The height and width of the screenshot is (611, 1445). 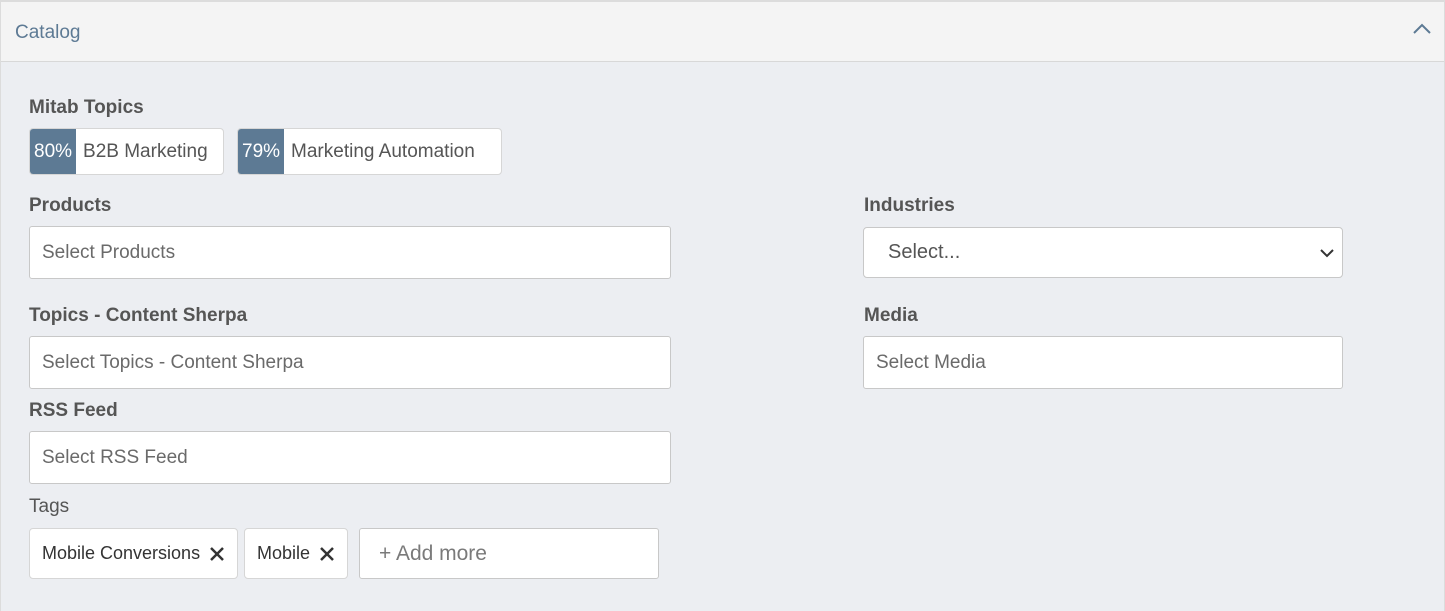 I want to click on topic-percent: 80%, so click(x=53, y=151).